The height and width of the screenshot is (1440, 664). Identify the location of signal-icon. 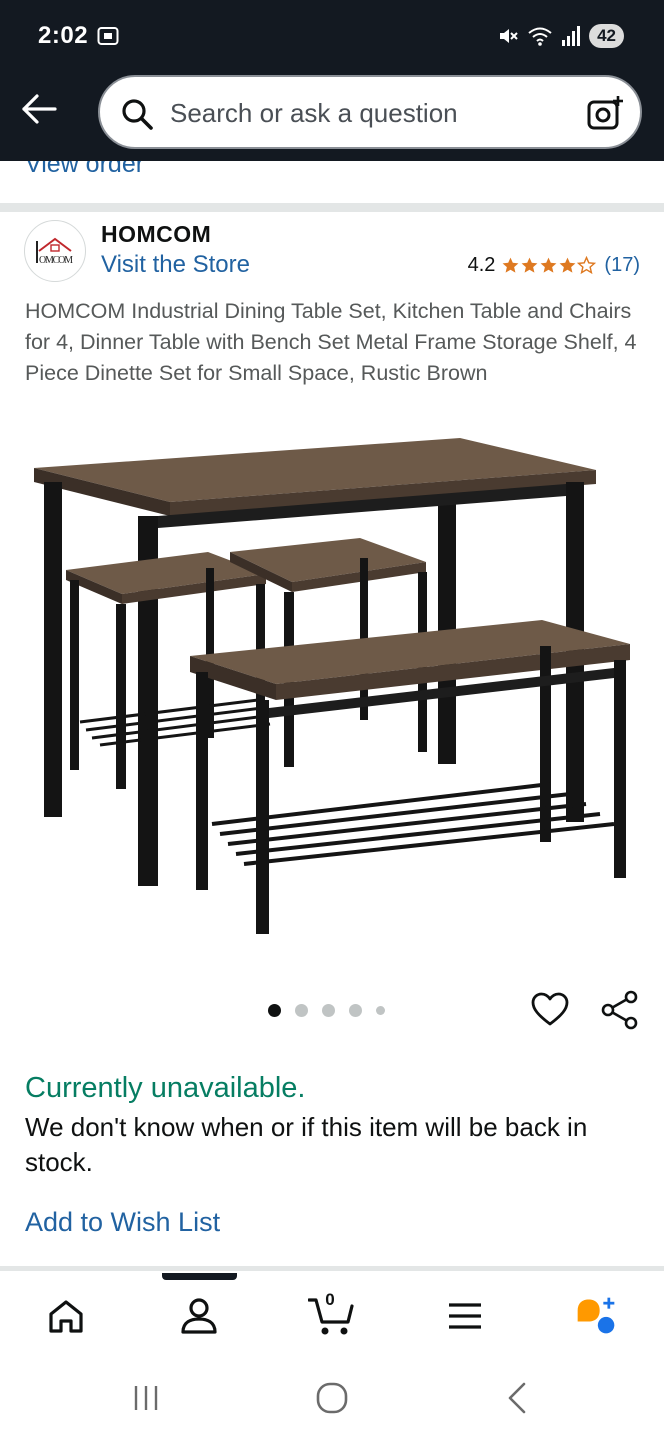
(571, 36).